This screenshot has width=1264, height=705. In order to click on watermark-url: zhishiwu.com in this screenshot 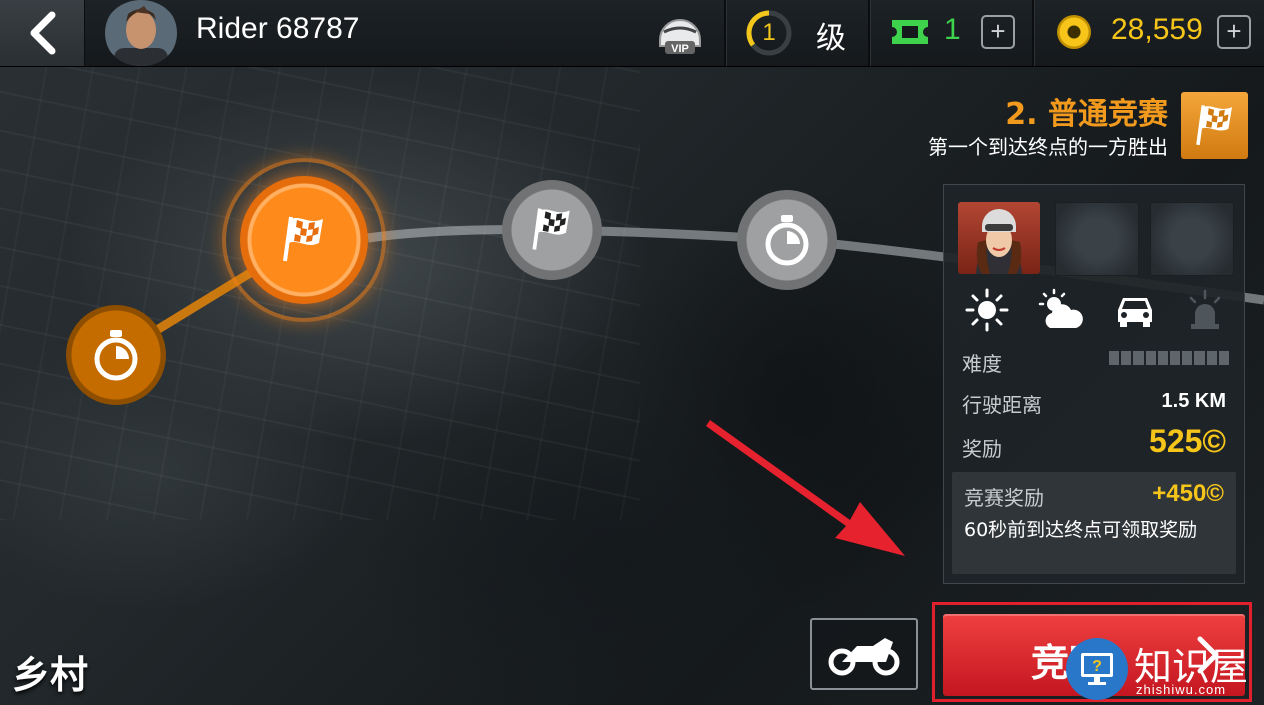, I will do `click(1181, 689)`.